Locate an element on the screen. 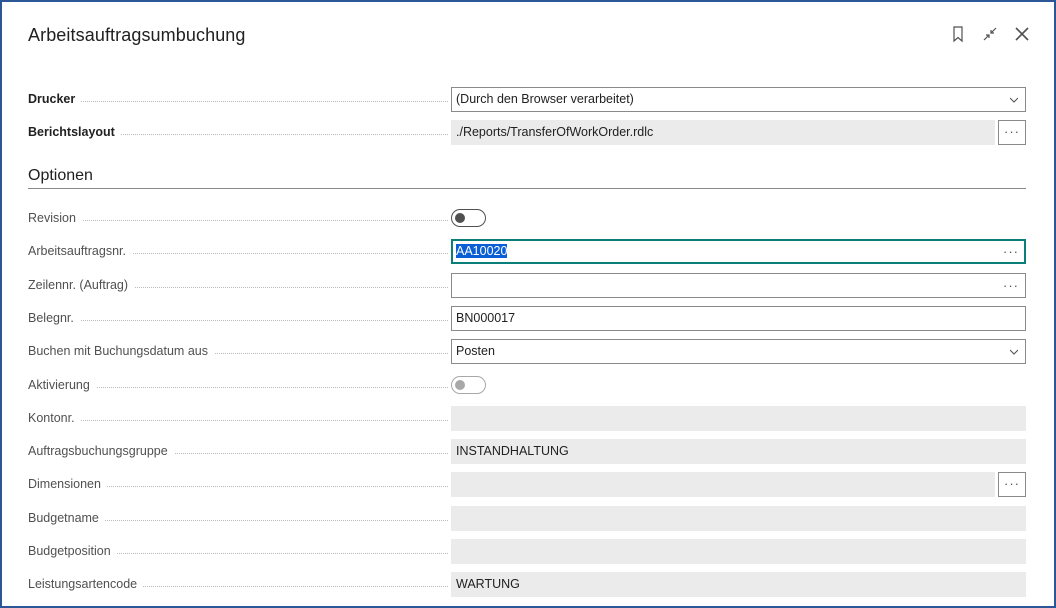 This screenshot has height=608, width=1056. service-type-code-field: WARTUNG is located at coordinates (738, 584).